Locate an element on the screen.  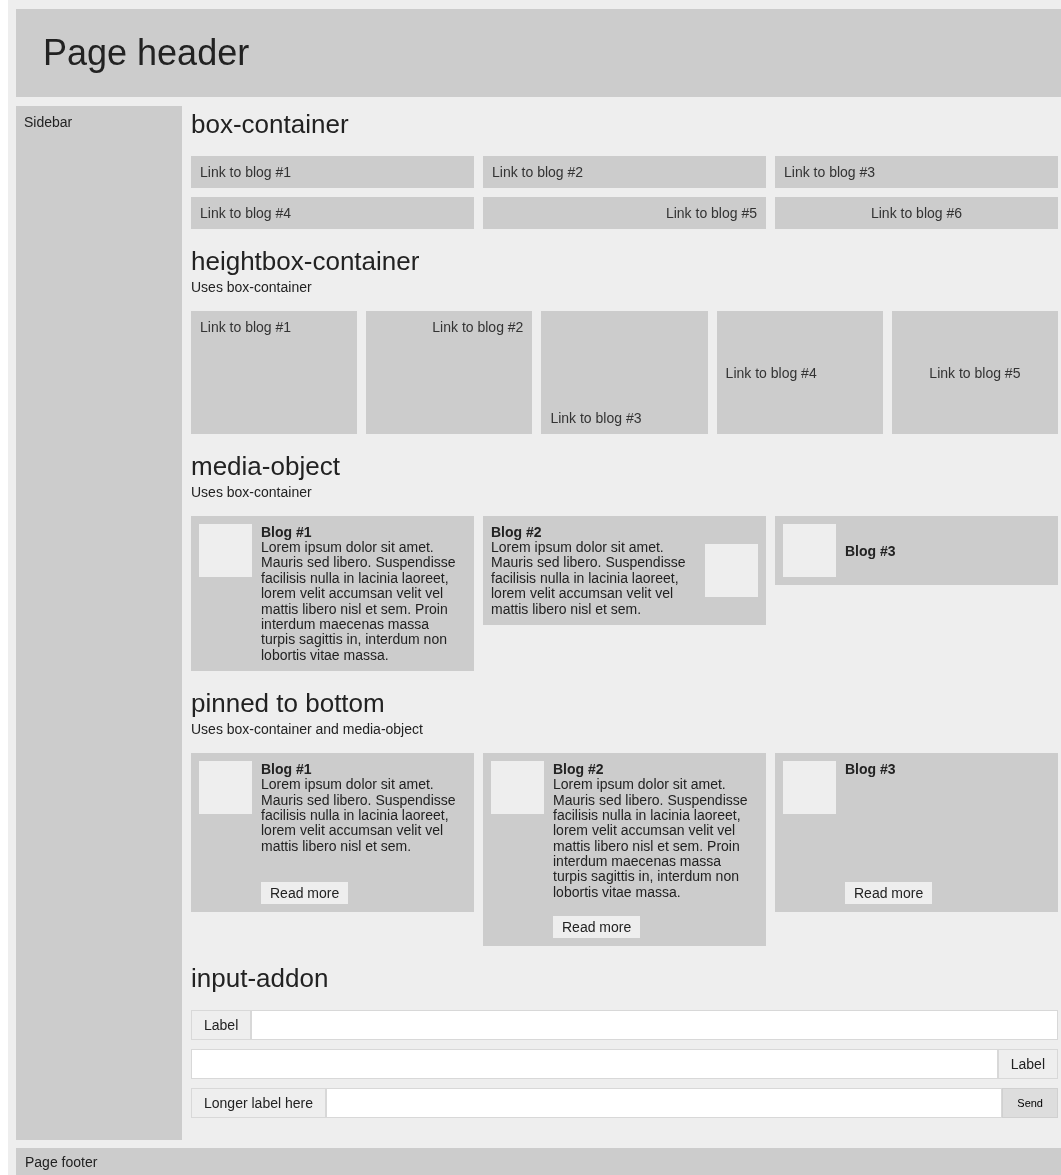
section-heading: input-addon is located at coordinates (260, 979).